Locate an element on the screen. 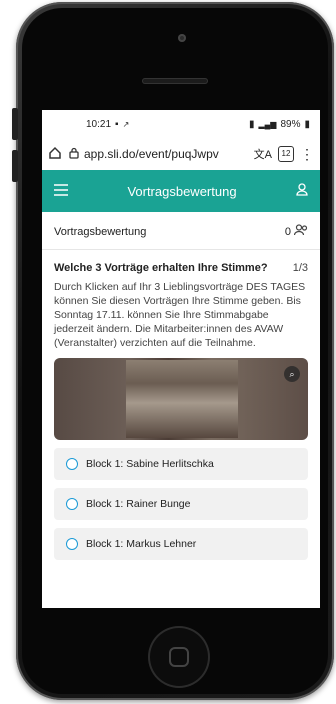 The image size is (336, 704). option-item: Block 1: Markus Lehner is located at coordinates (181, 544).